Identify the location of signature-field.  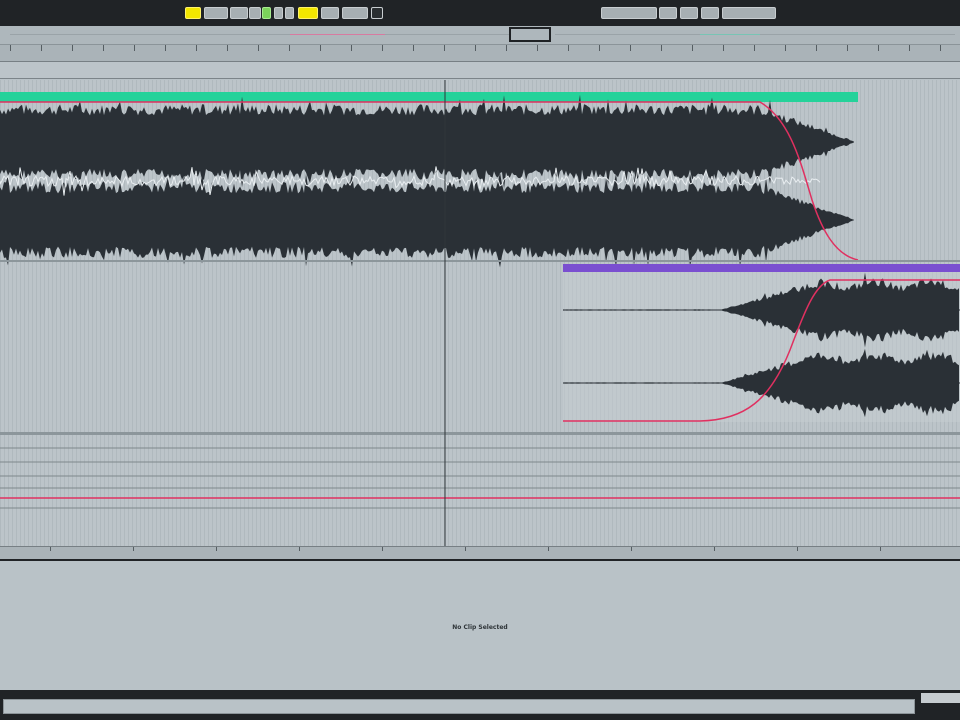
(239, 13).